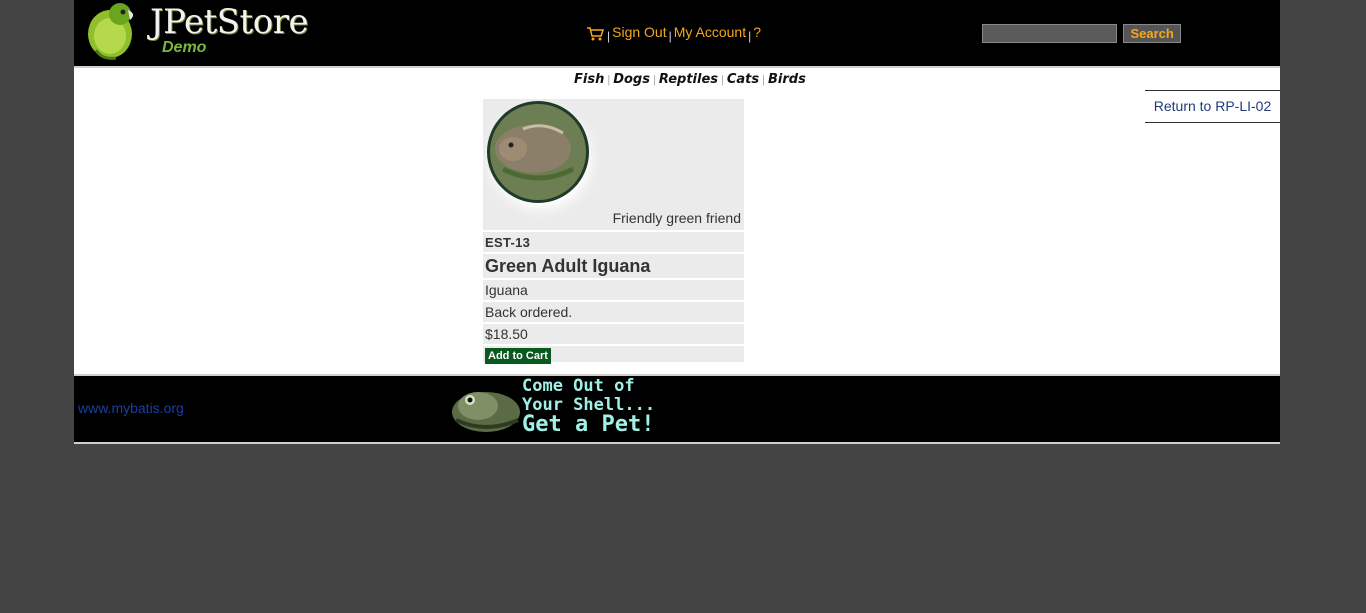 The image size is (1366, 613). Describe the element at coordinates (613, 355) in the screenshot. I see `add-to-cart-row: Add to Cart` at that location.